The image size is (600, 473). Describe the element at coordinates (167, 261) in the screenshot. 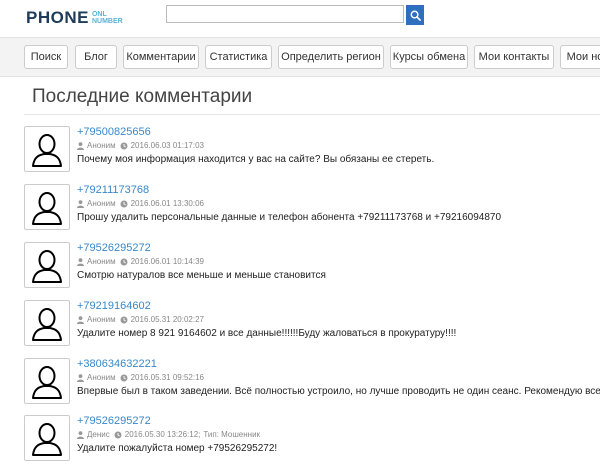

I see `comment-date: 2016.06.01 10:14:39` at that location.